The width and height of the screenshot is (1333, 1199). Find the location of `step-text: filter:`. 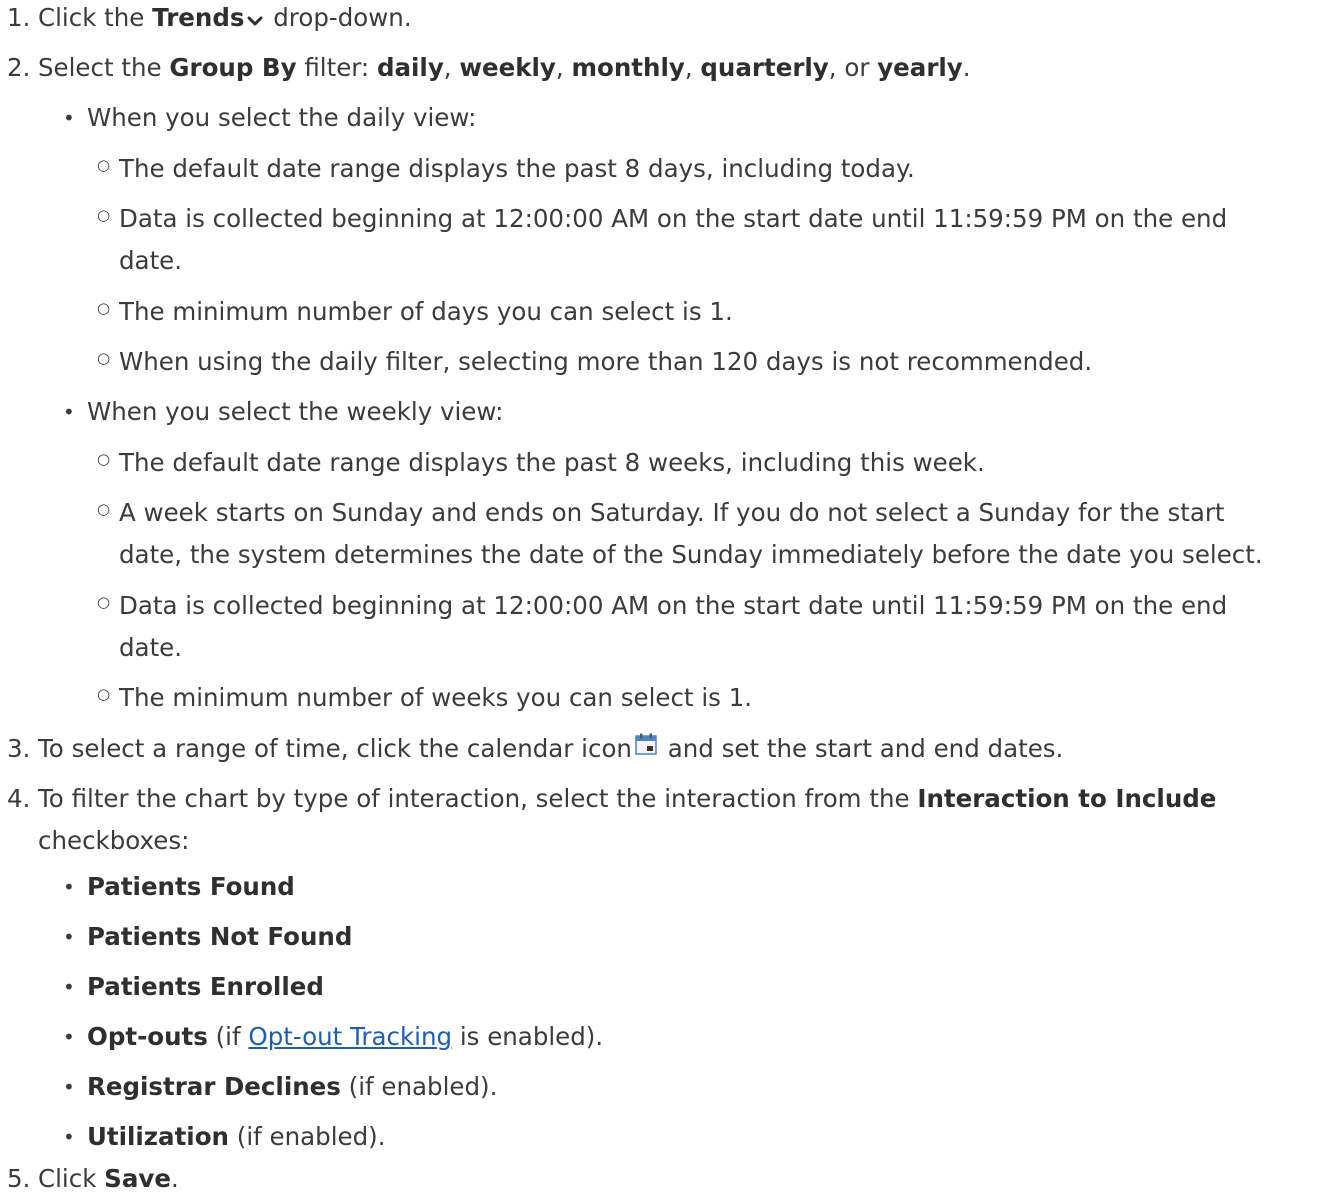

step-text: filter: is located at coordinates (336, 67).